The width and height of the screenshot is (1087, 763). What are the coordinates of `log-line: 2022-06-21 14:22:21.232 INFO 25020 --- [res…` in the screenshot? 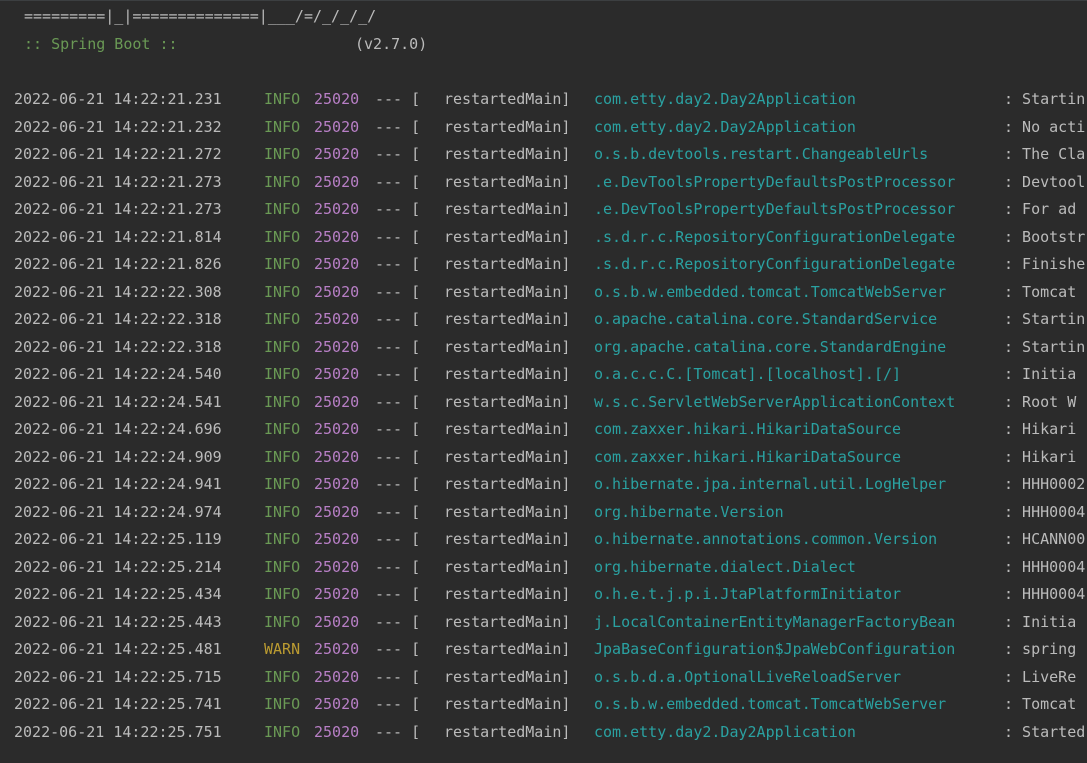 It's located at (550, 129).